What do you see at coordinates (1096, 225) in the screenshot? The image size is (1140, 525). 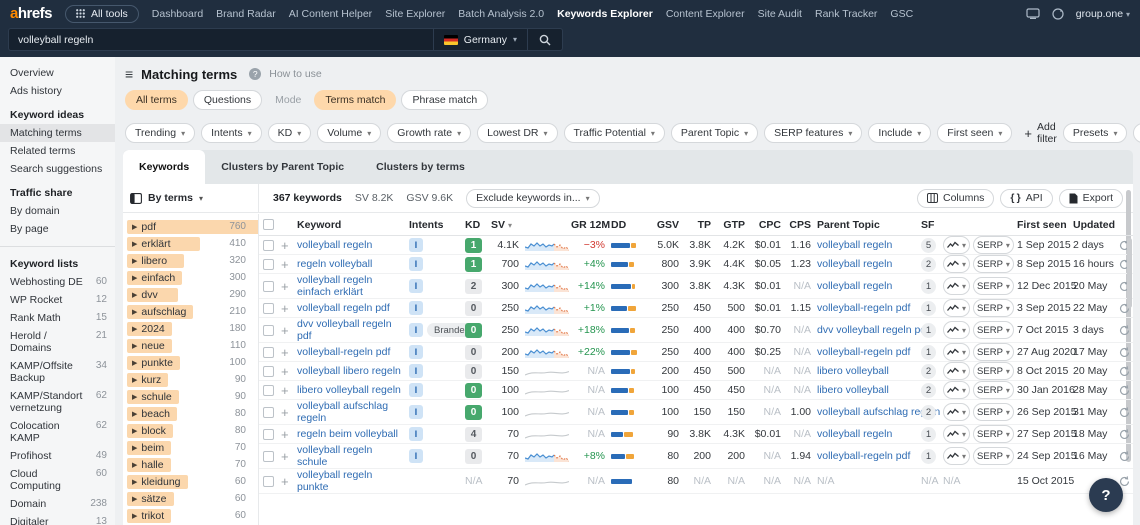 I see `col-header-updated: Updated` at bounding box center [1096, 225].